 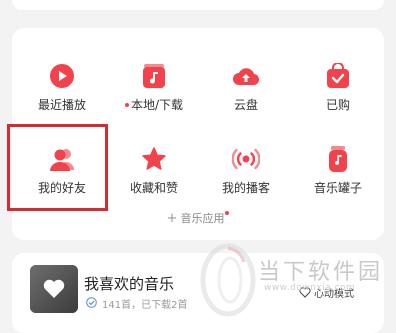 I want to click on grid-item-label: 音乐罐子, so click(x=337, y=188).